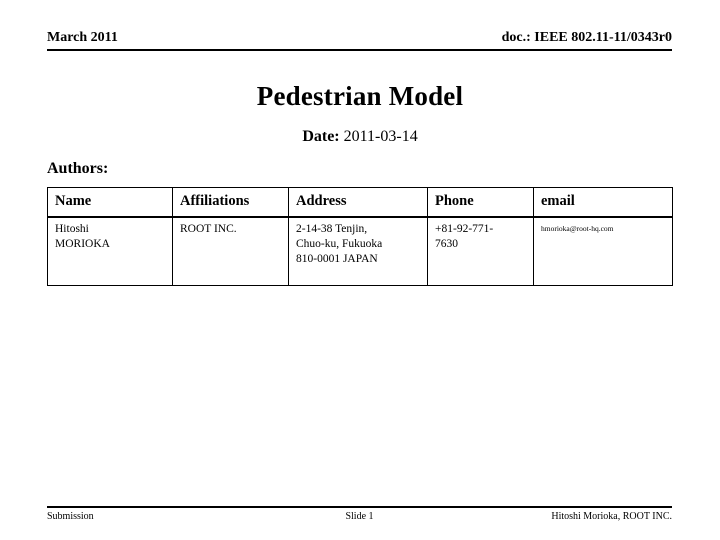 This screenshot has width=720, height=540. I want to click on name-line-2: MORIOKA, so click(82, 244).